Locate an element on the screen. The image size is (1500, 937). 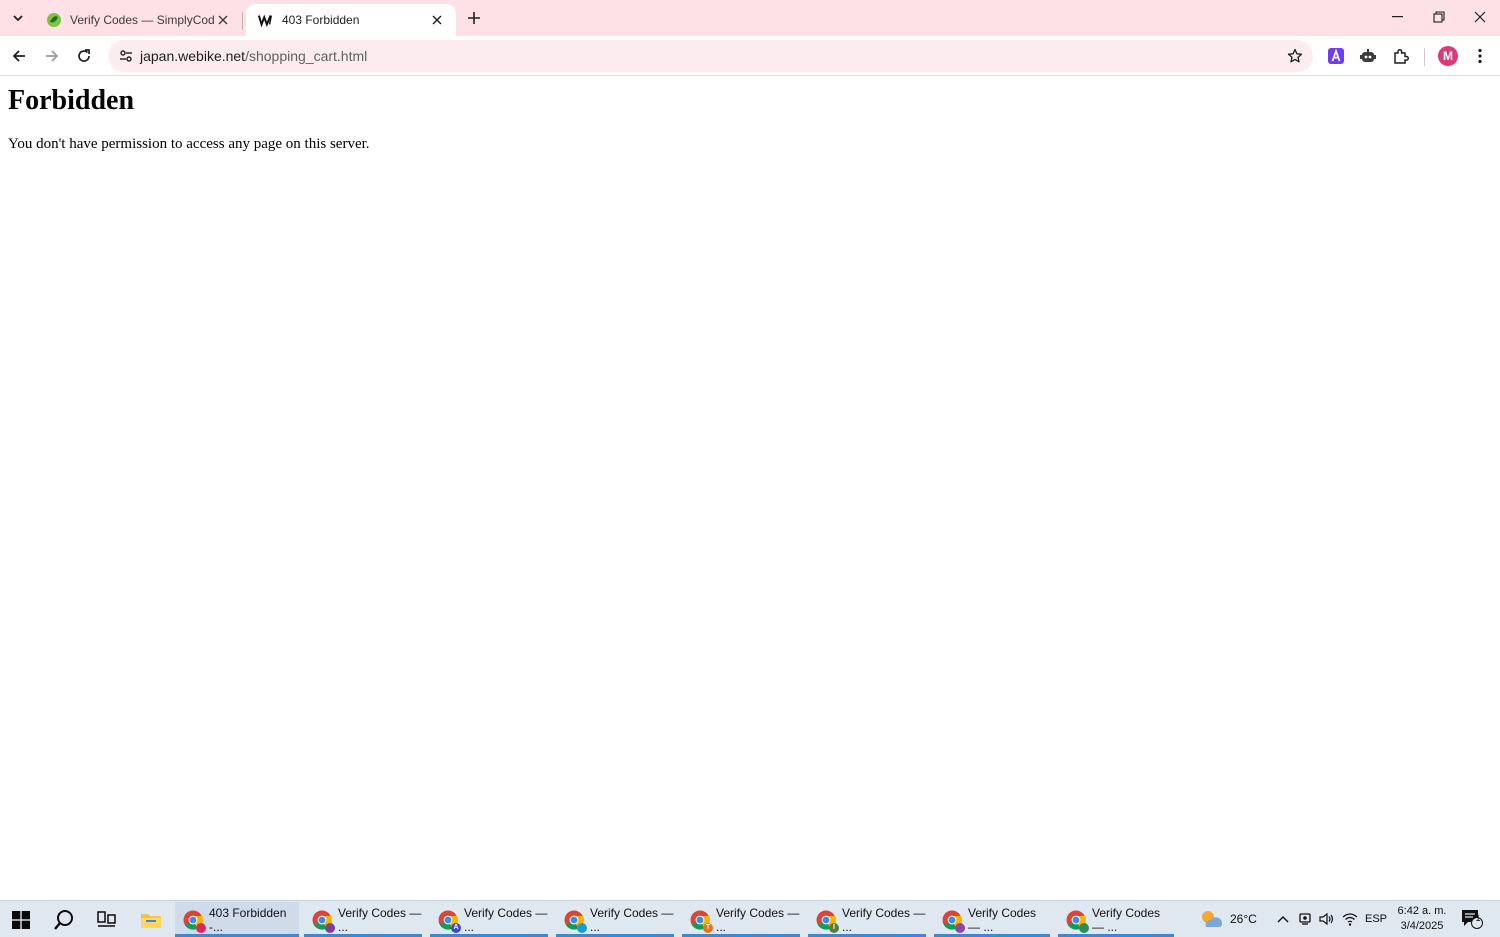
more-vertical-icon is located at coordinates (1480, 56).